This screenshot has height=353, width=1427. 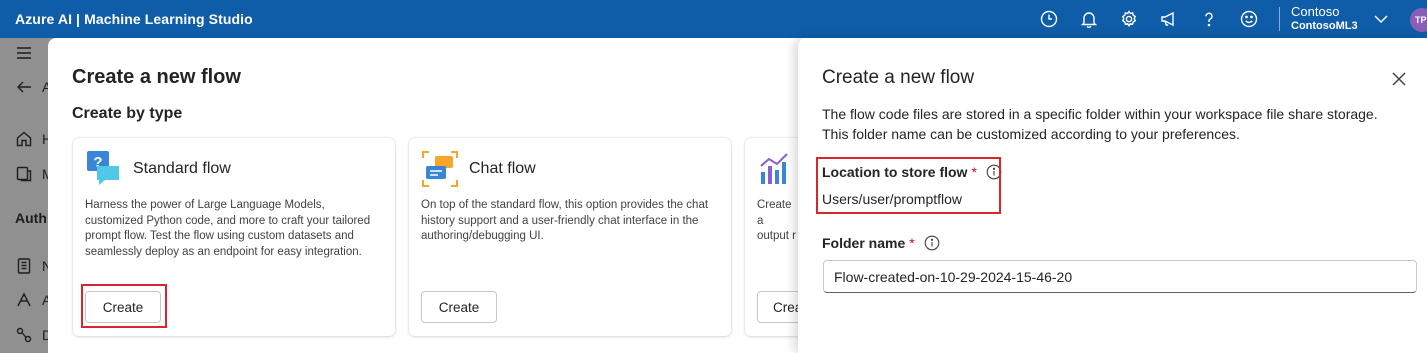 I want to click on folder-name-input, so click(x=1120, y=276).